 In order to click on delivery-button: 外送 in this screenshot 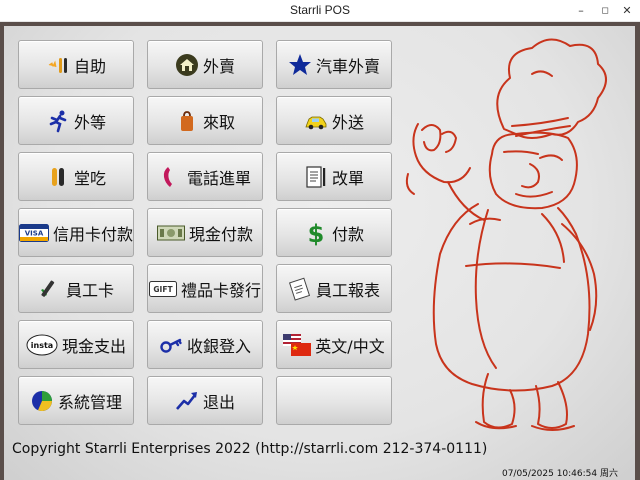, I will do `click(334, 120)`.